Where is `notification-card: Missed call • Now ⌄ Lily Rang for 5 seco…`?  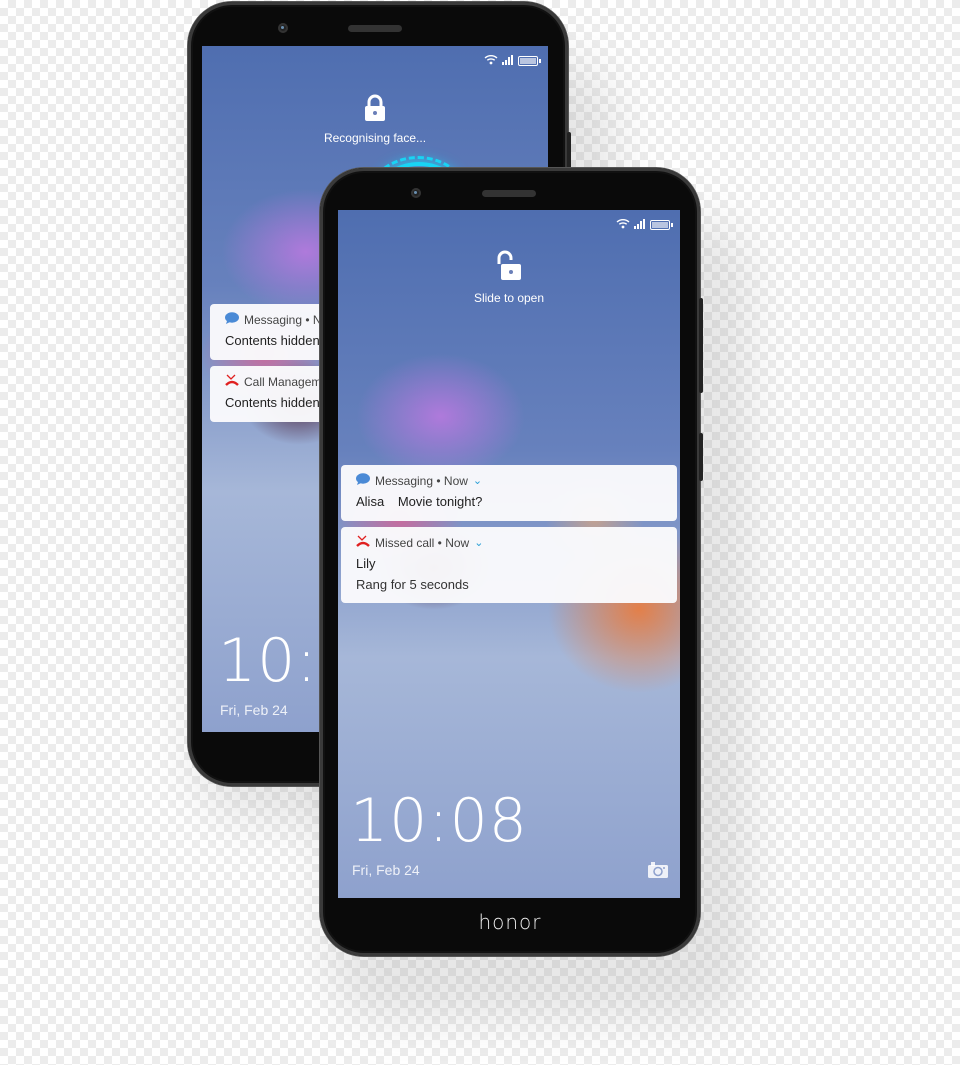
notification-card: Missed call • Now ⌄ Lily Rang for 5 seco… is located at coordinates (509, 565).